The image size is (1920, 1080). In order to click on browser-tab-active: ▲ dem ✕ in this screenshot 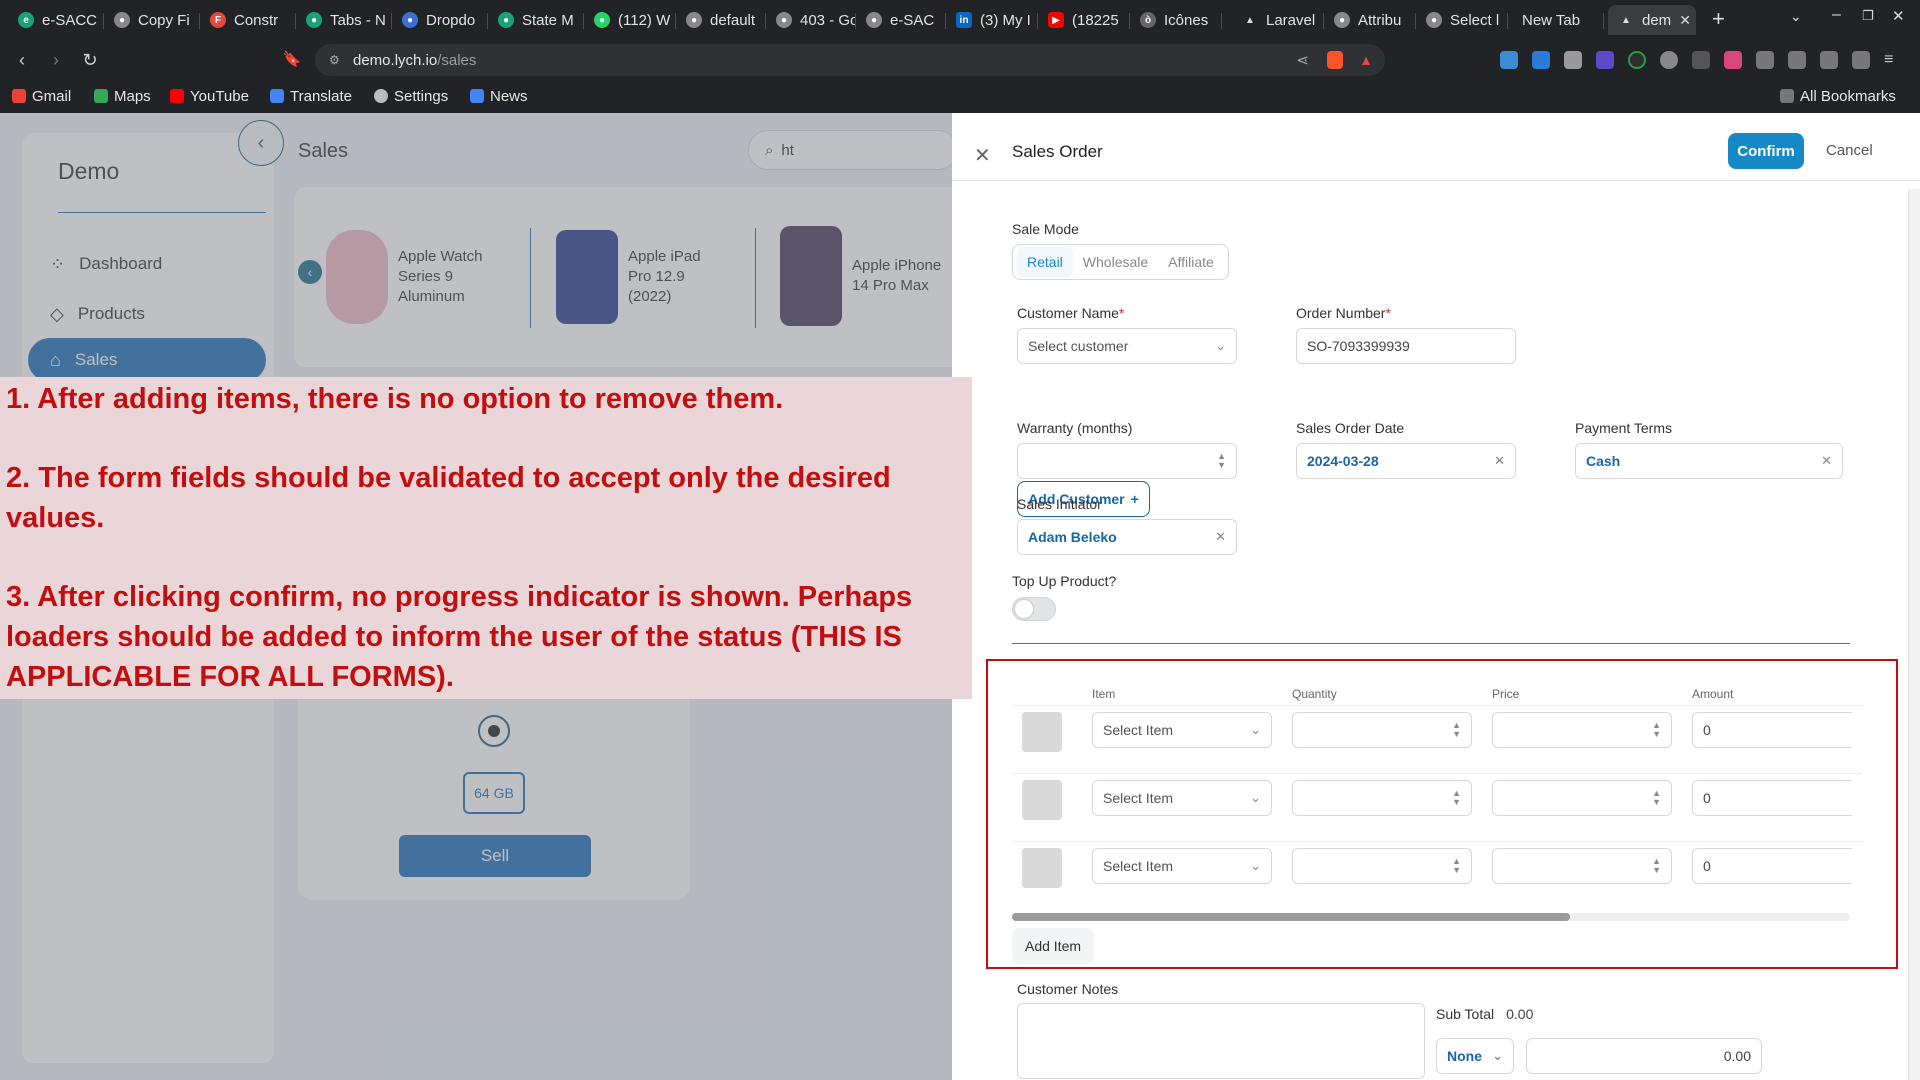, I will do `click(1652, 20)`.